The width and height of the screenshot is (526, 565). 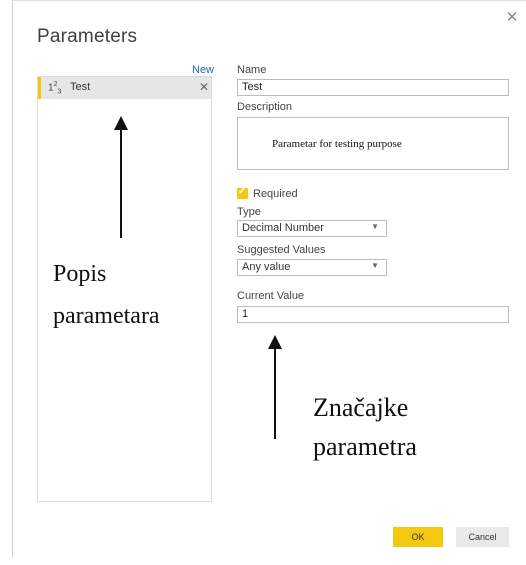 What do you see at coordinates (106, 316) in the screenshot?
I see `annotation-list-line2: parametara` at bounding box center [106, 316].